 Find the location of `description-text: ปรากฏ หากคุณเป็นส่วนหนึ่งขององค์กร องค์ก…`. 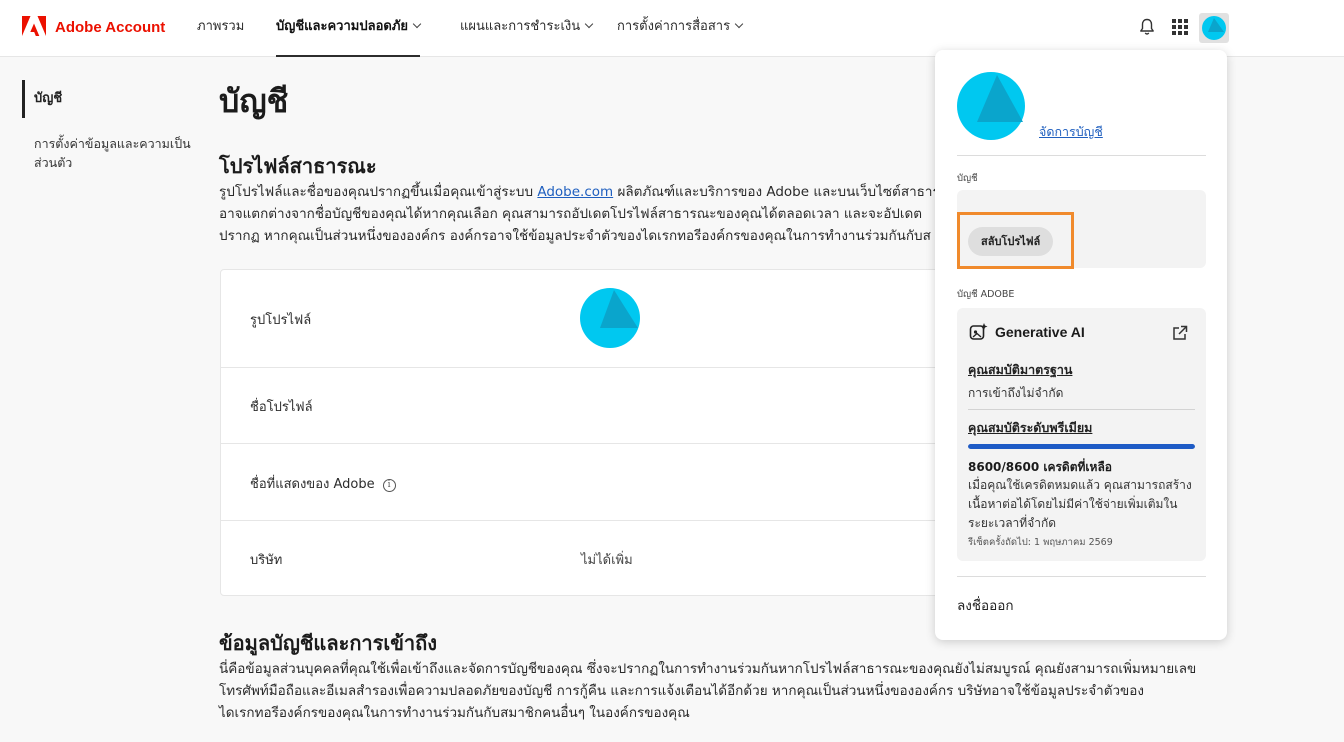

description-text: ปรากฏ หากคุณเป็นส่วนหนึ่งขององค์กร องค์ก… is located at coordinates (575, 236).